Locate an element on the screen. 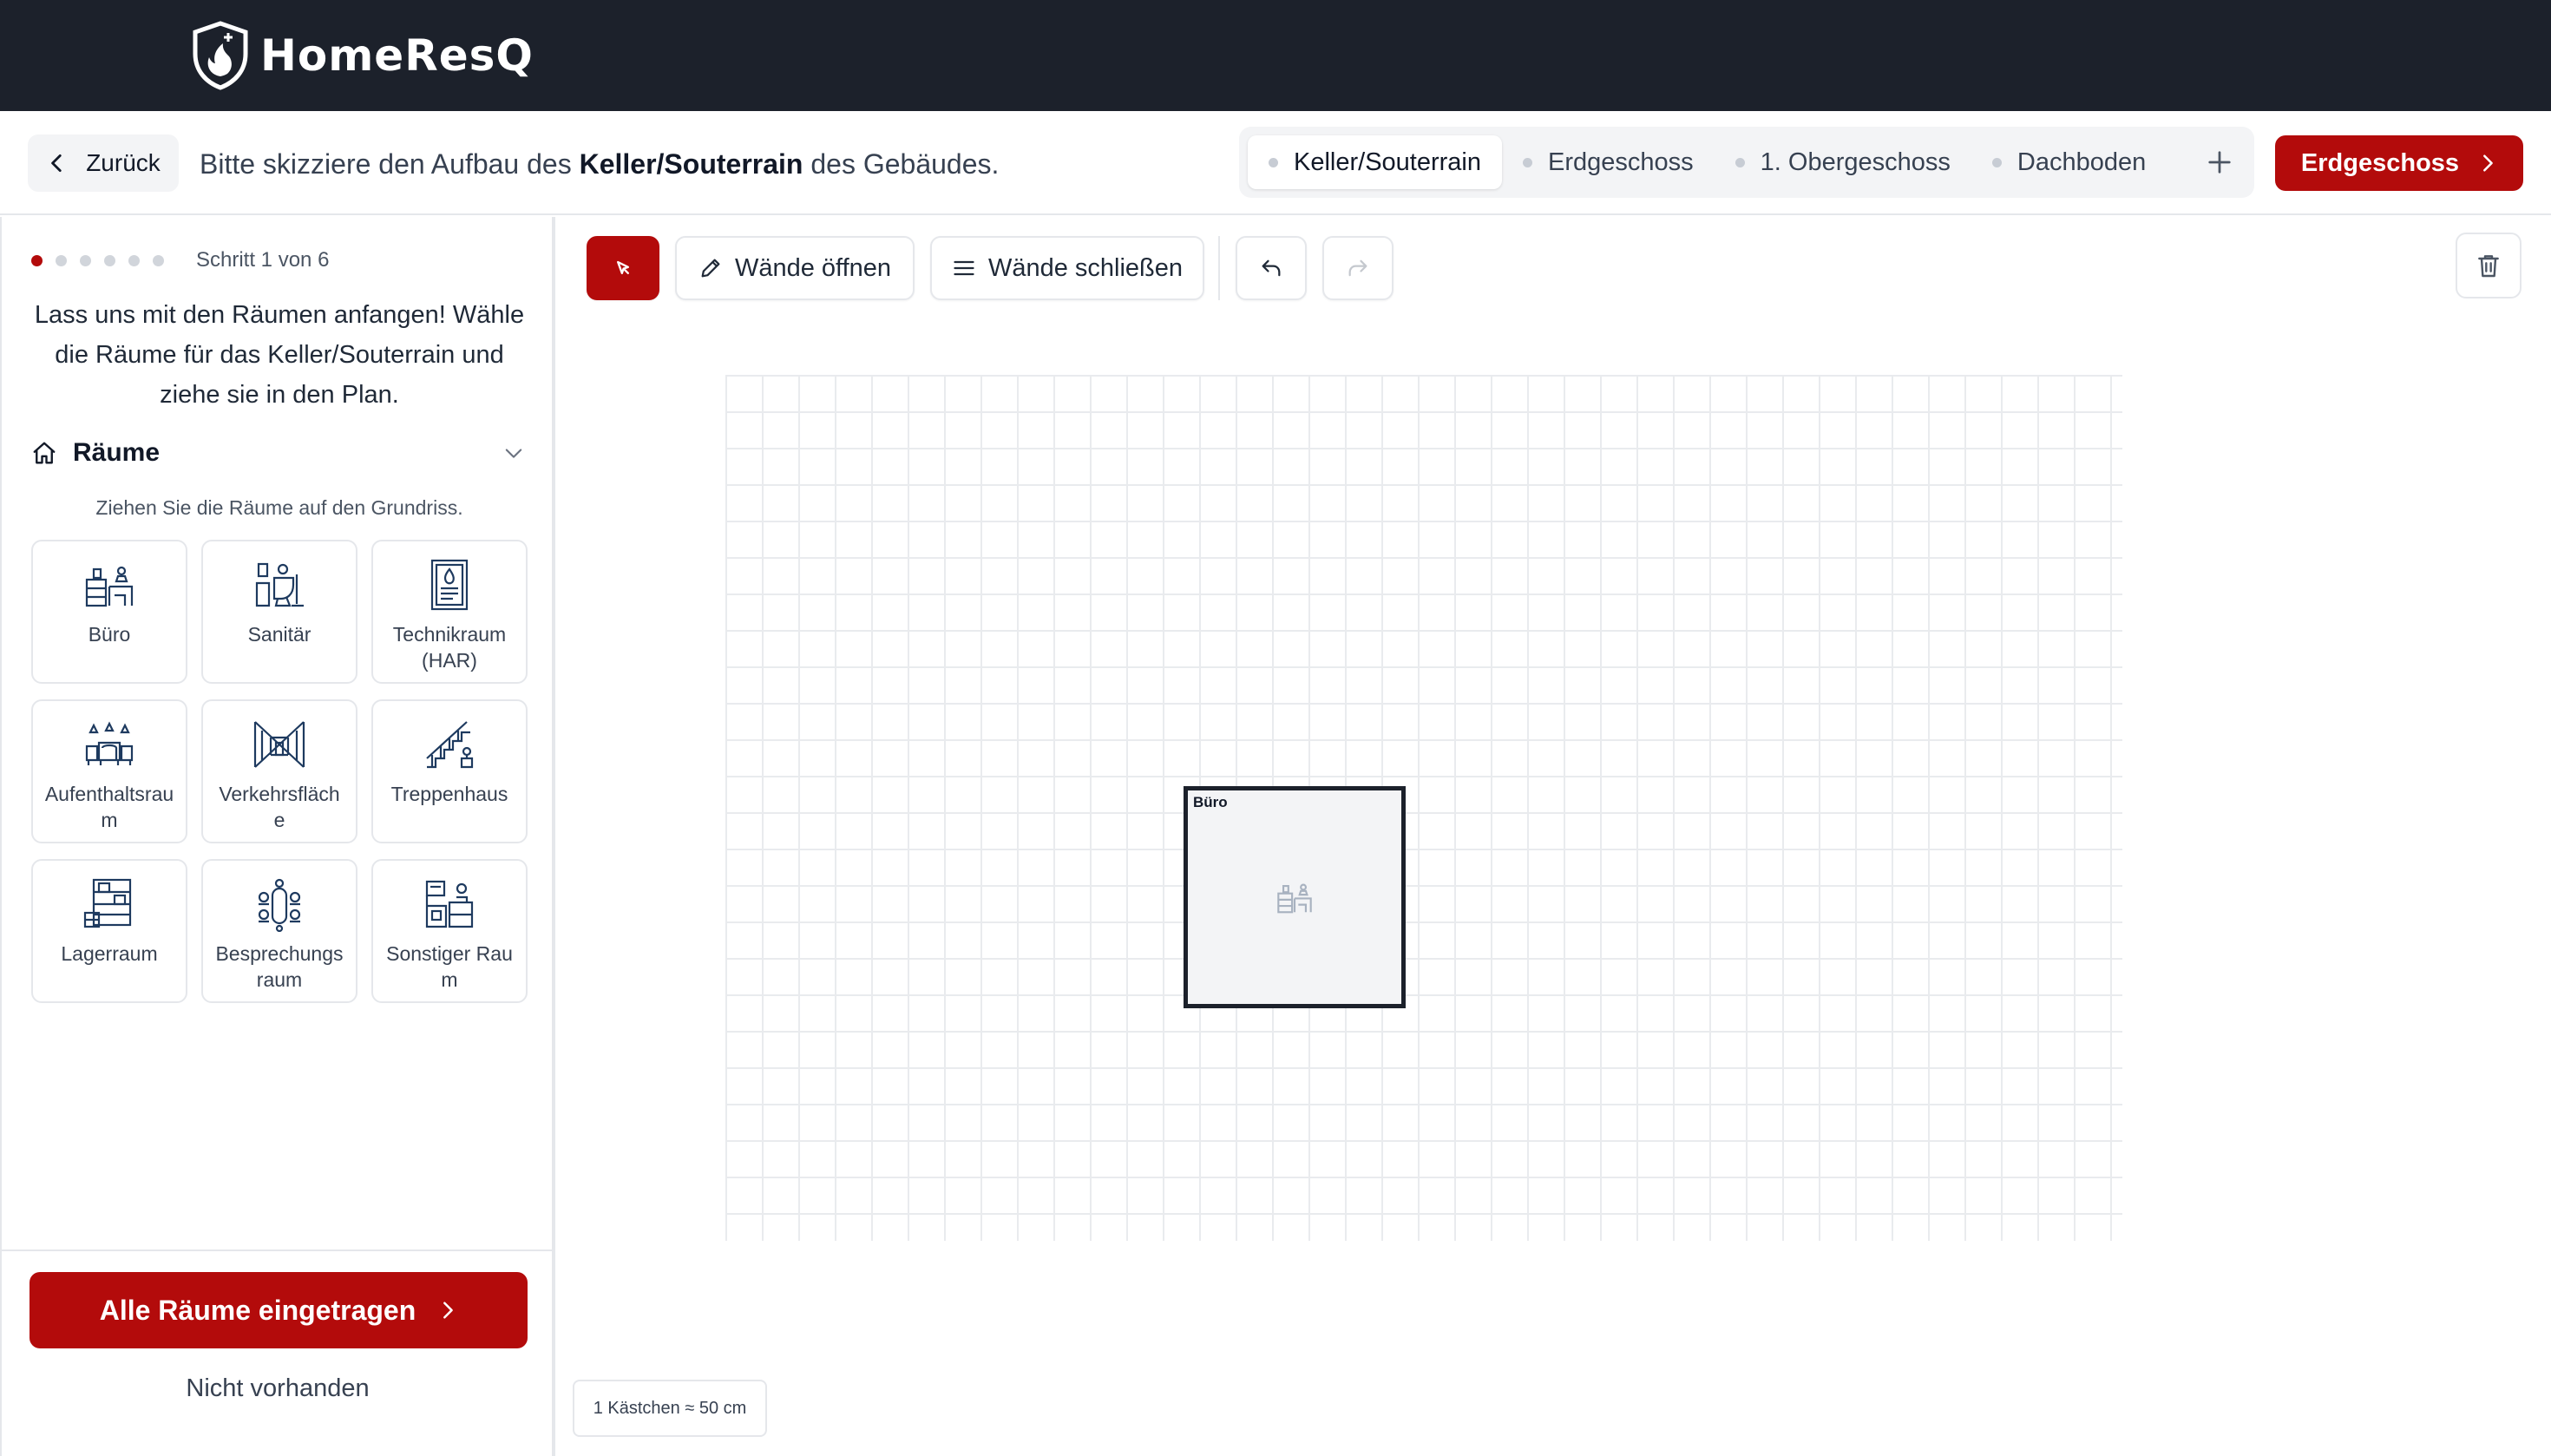  close-walls-button: Wände schließen is located at coordinates (1067, 268).